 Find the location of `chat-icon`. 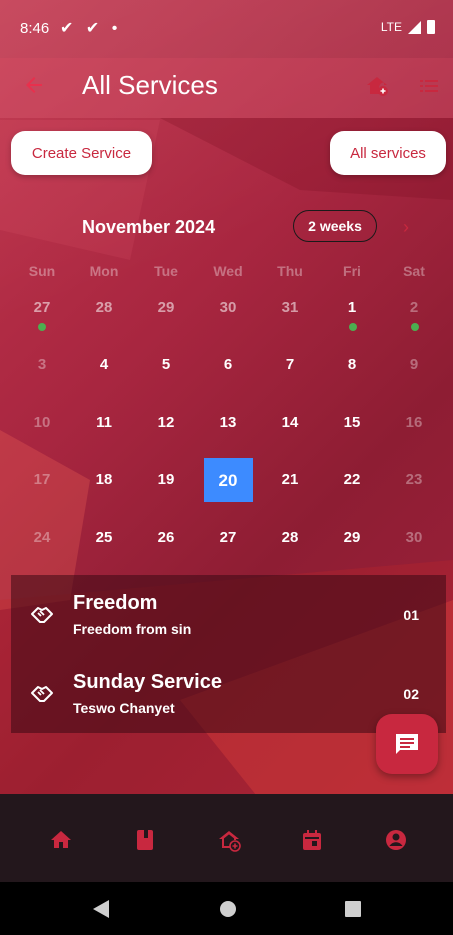

chat-icon is located at coordinates (407, 744).